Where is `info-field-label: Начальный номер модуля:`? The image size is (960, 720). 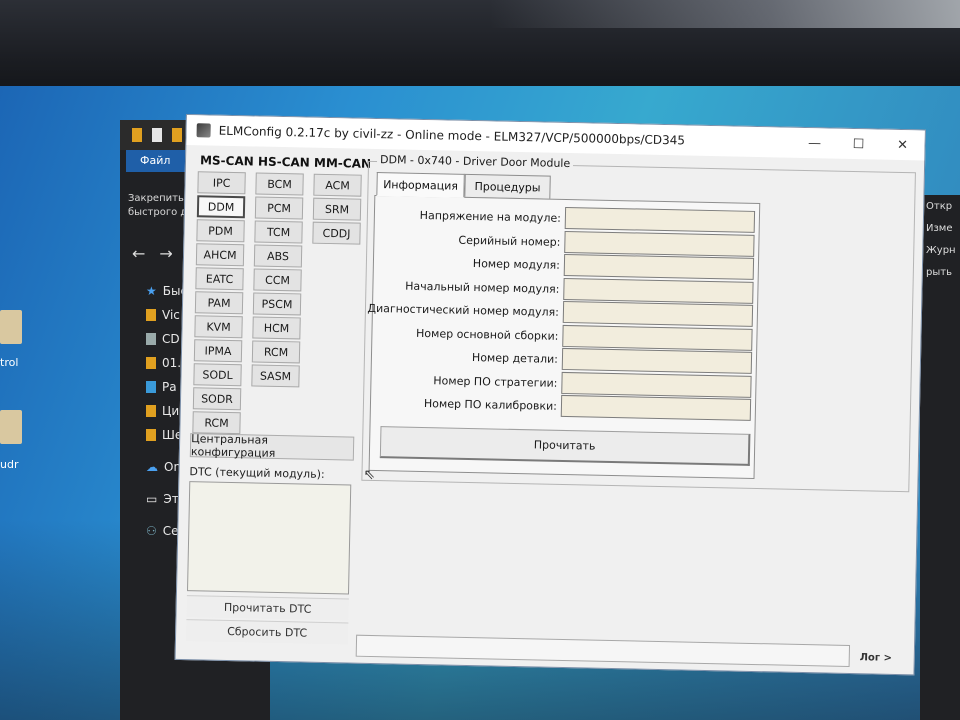
info-field-label: Начальный номер модуля: is located at coordinates (482, 287).